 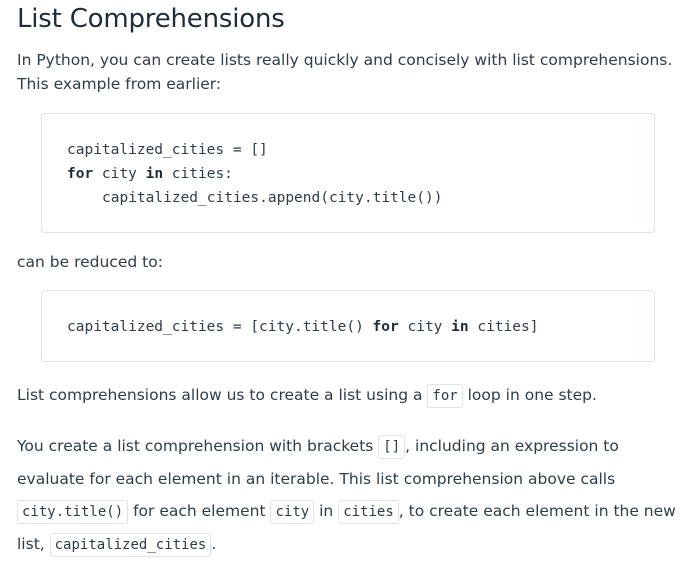 What do you see at coordinates (326, 511) in the screenshot?
I see `text: in` at bounding box center [326, 511].